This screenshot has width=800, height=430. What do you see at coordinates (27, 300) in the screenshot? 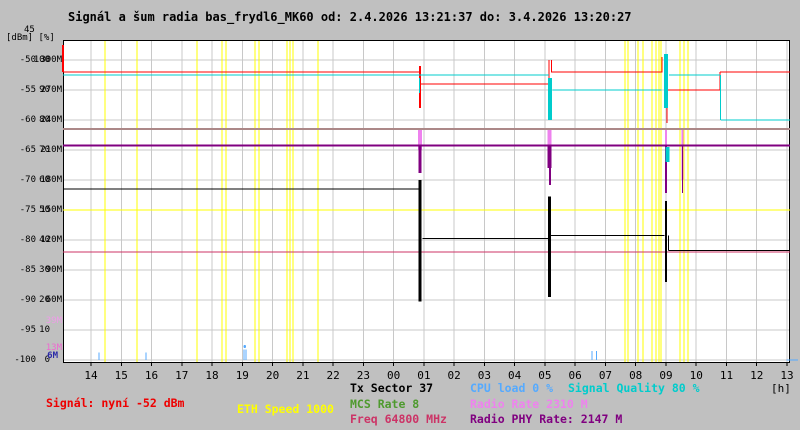
I see `y-axis-tick-label: -90` at bounding box center [27, 300].